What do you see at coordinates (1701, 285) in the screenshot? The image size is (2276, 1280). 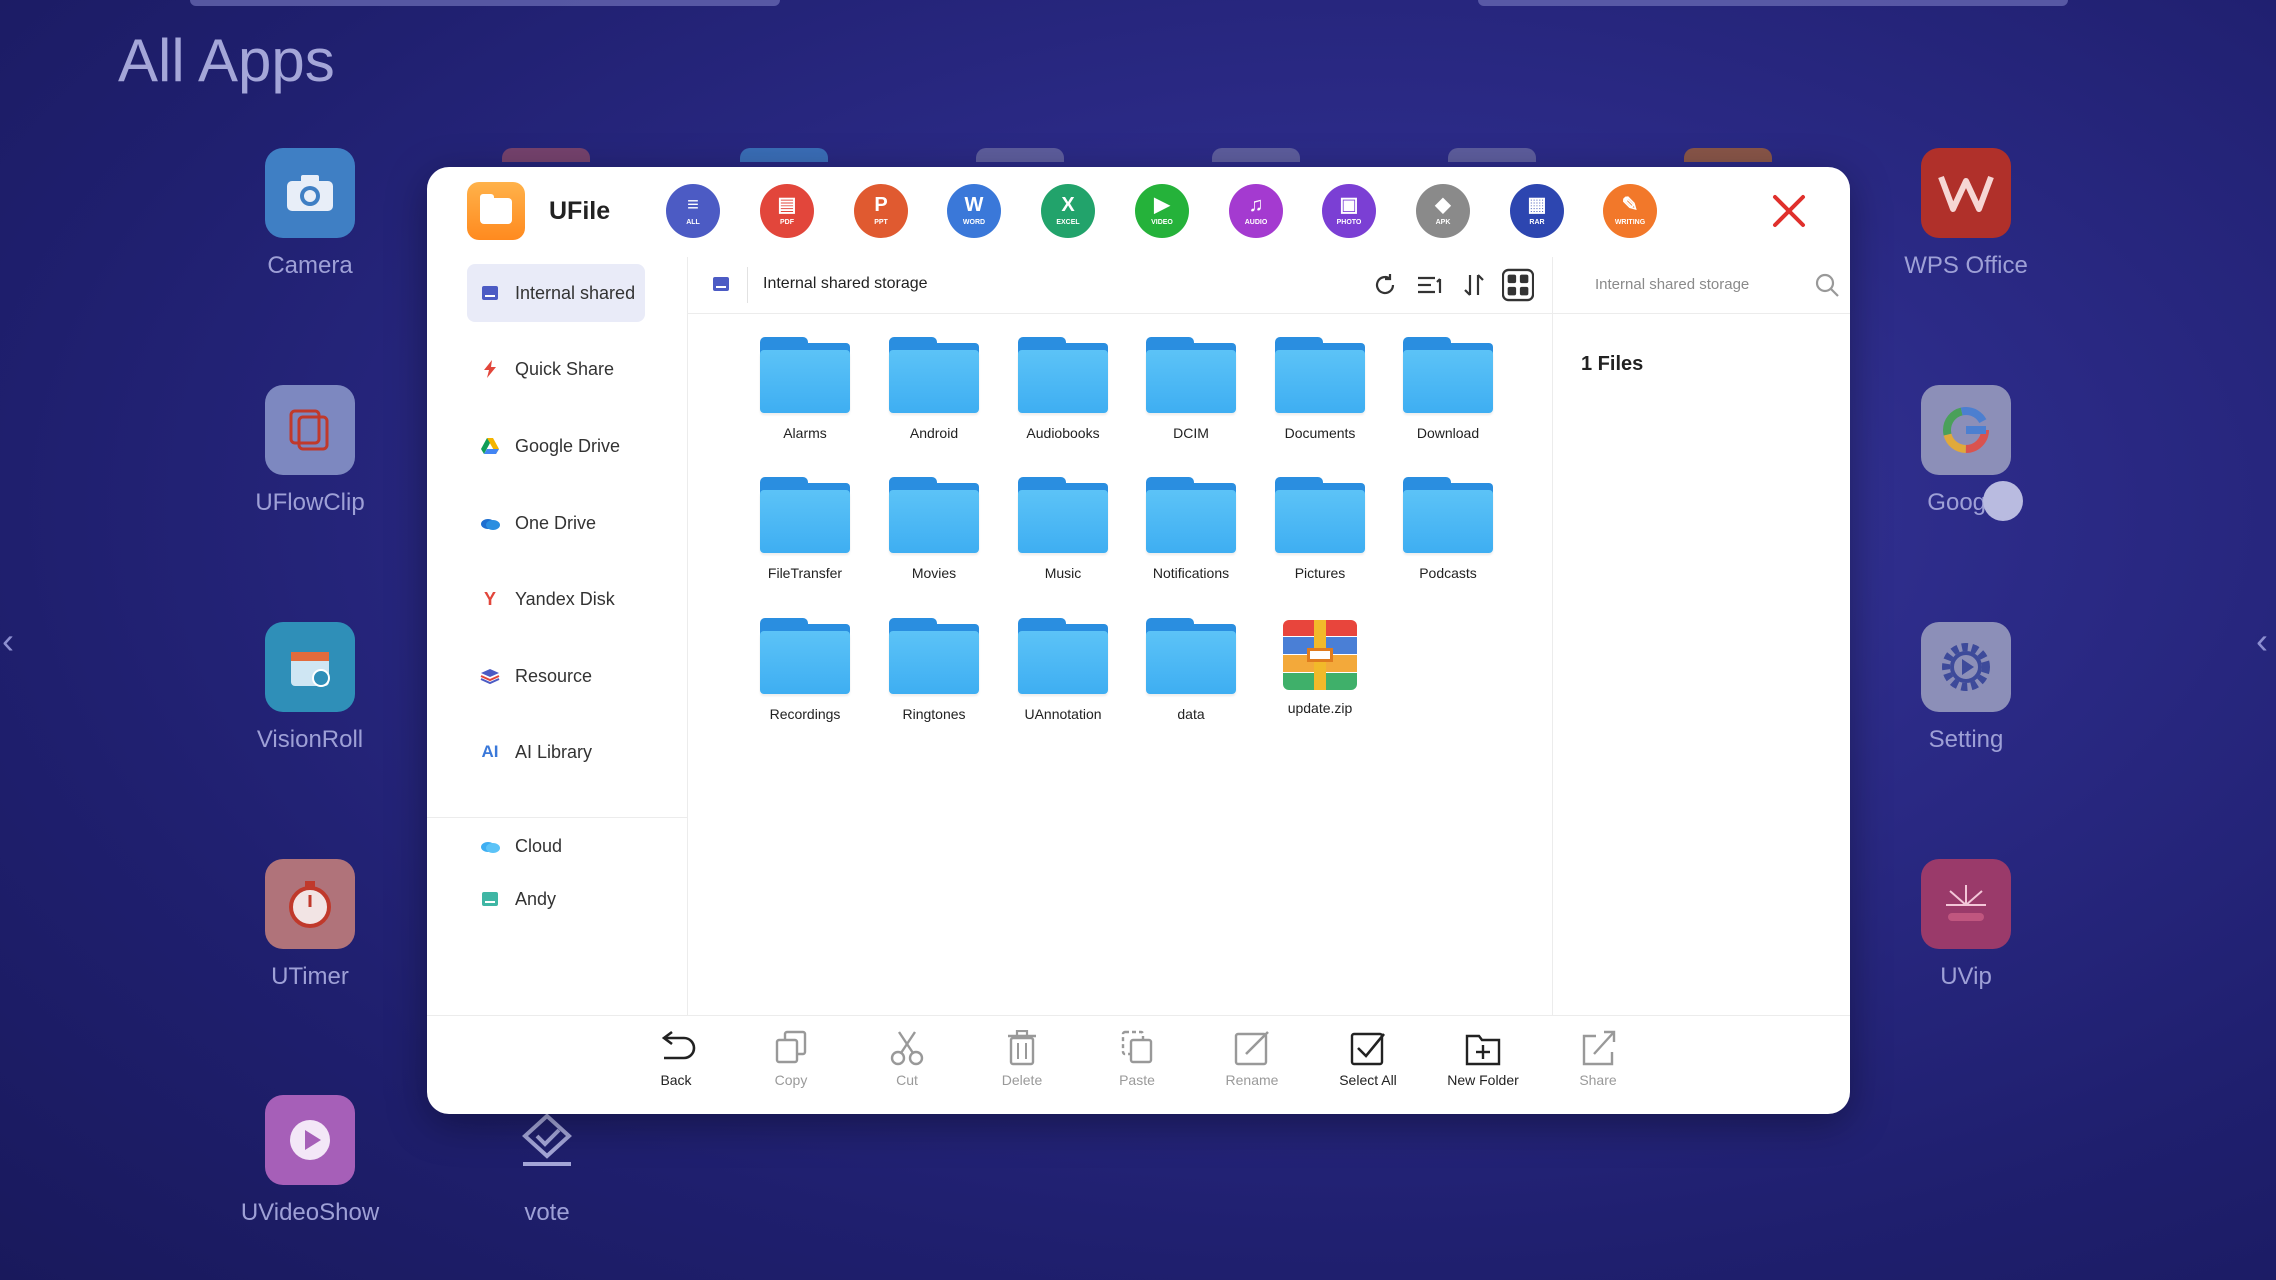 I see `search-input: Internal shared storage` at bounding box center [1701, 285].